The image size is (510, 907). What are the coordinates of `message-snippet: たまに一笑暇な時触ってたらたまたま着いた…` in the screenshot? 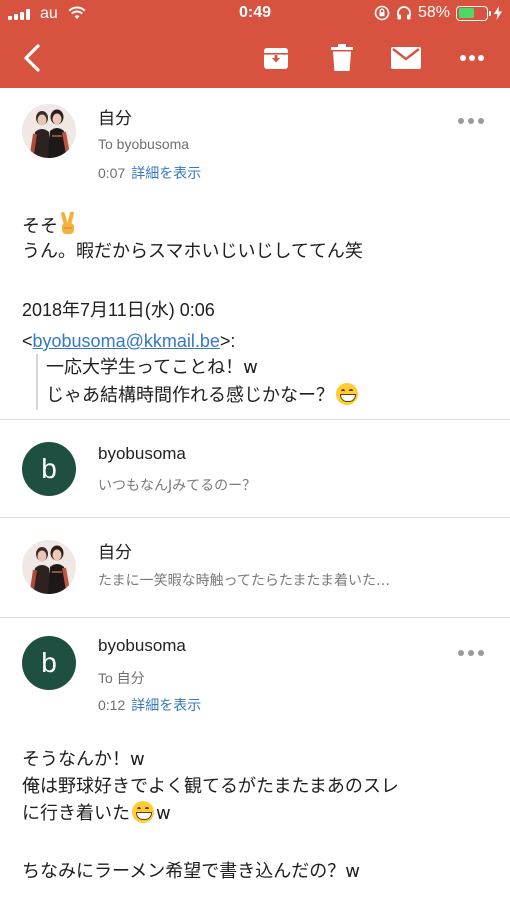 It's located at (244, 581).